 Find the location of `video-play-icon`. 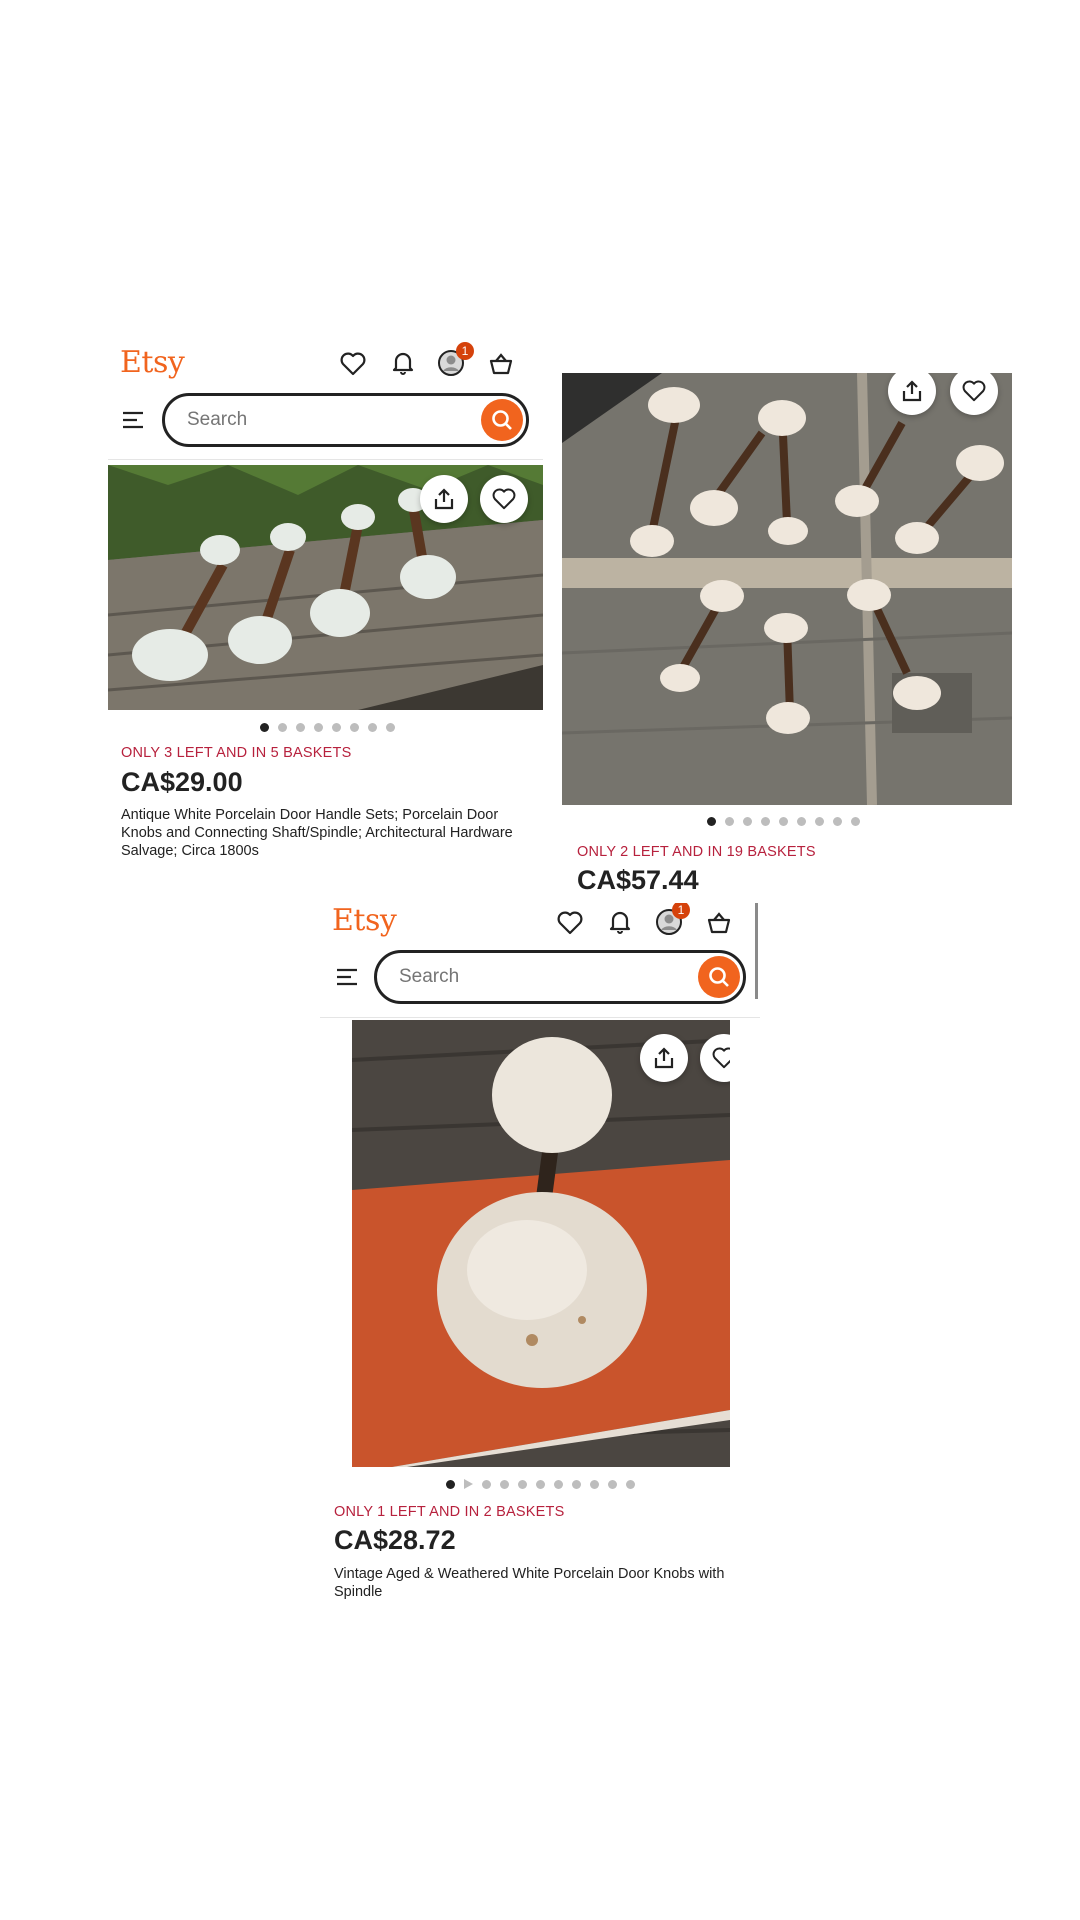

video-play-icon is located at coordinates (468, 1484).